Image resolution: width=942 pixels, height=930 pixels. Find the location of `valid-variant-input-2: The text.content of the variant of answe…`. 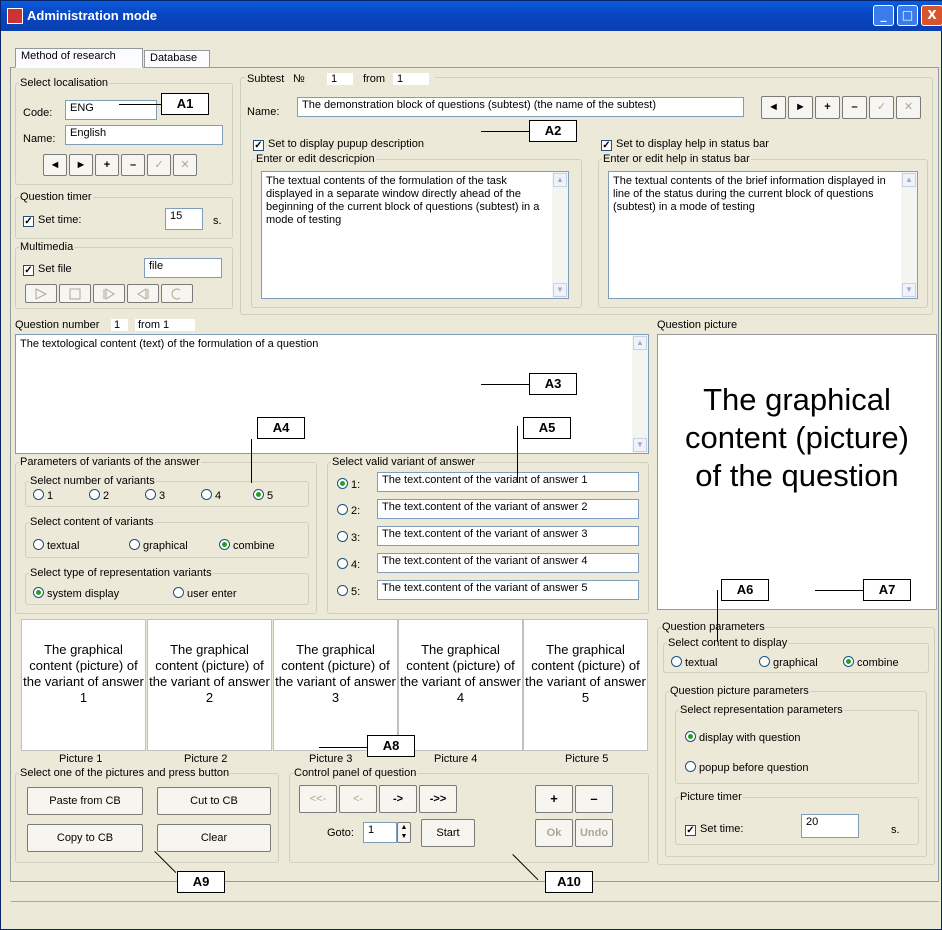

valid-variant-input-2: The text.content of the variant of answe… is located at coordinates (508, 509).